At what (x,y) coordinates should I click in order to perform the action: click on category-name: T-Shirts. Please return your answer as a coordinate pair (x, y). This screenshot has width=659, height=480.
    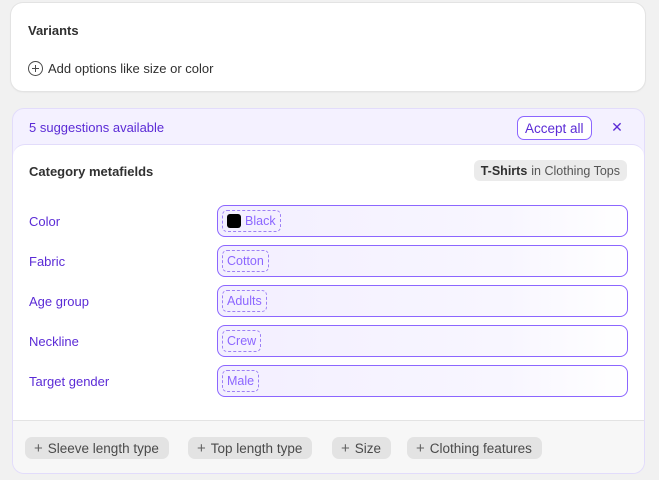
    Looking at the image, I should click on (504, 170).